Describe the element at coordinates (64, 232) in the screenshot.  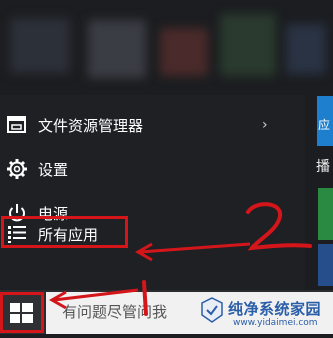
I see `all-apps-highlight` at that location.